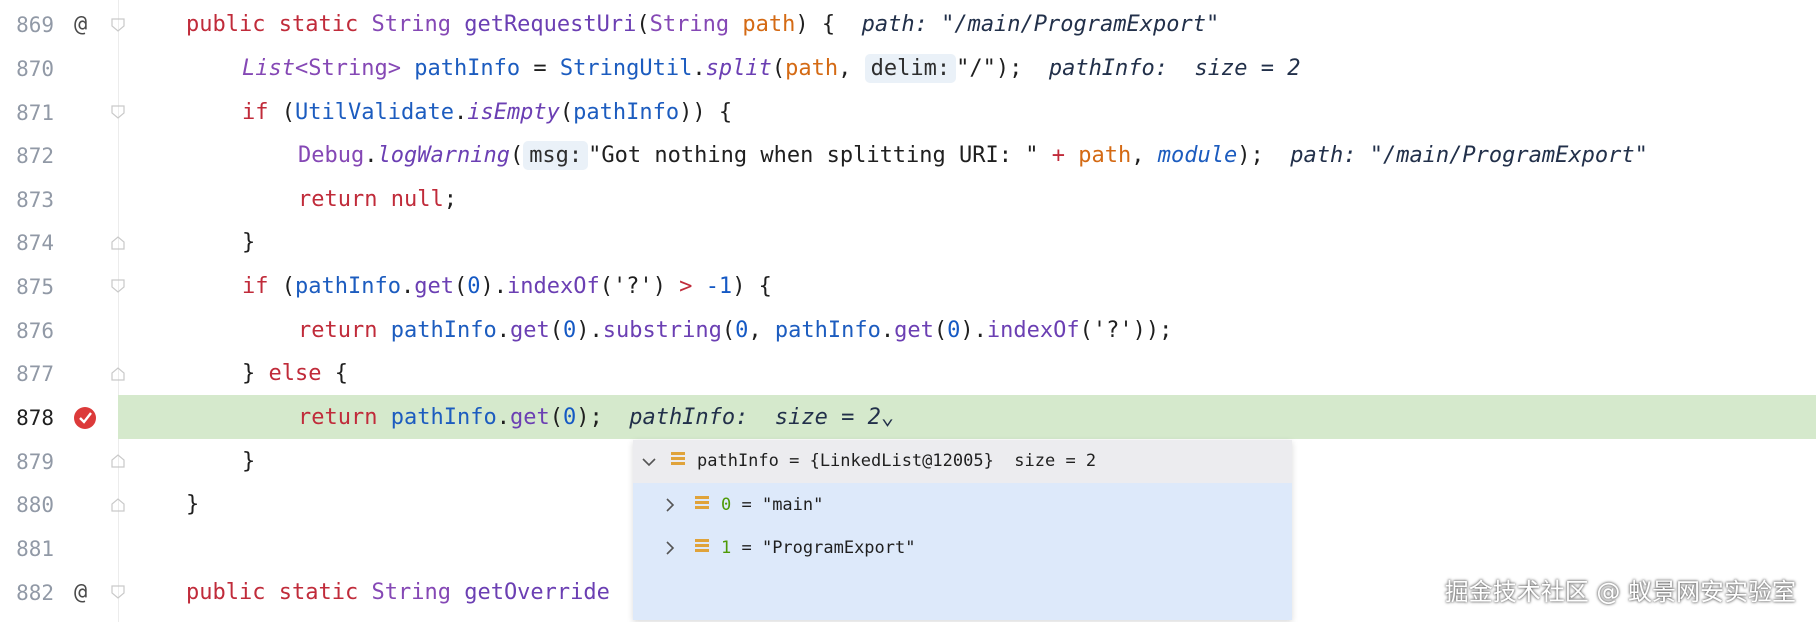 The height and width of the screenshot is (622, 1816). What do you see at coordinates (347, 68) in the screenshot?
I see `generic: <String>` at bounding box center [347, 68].